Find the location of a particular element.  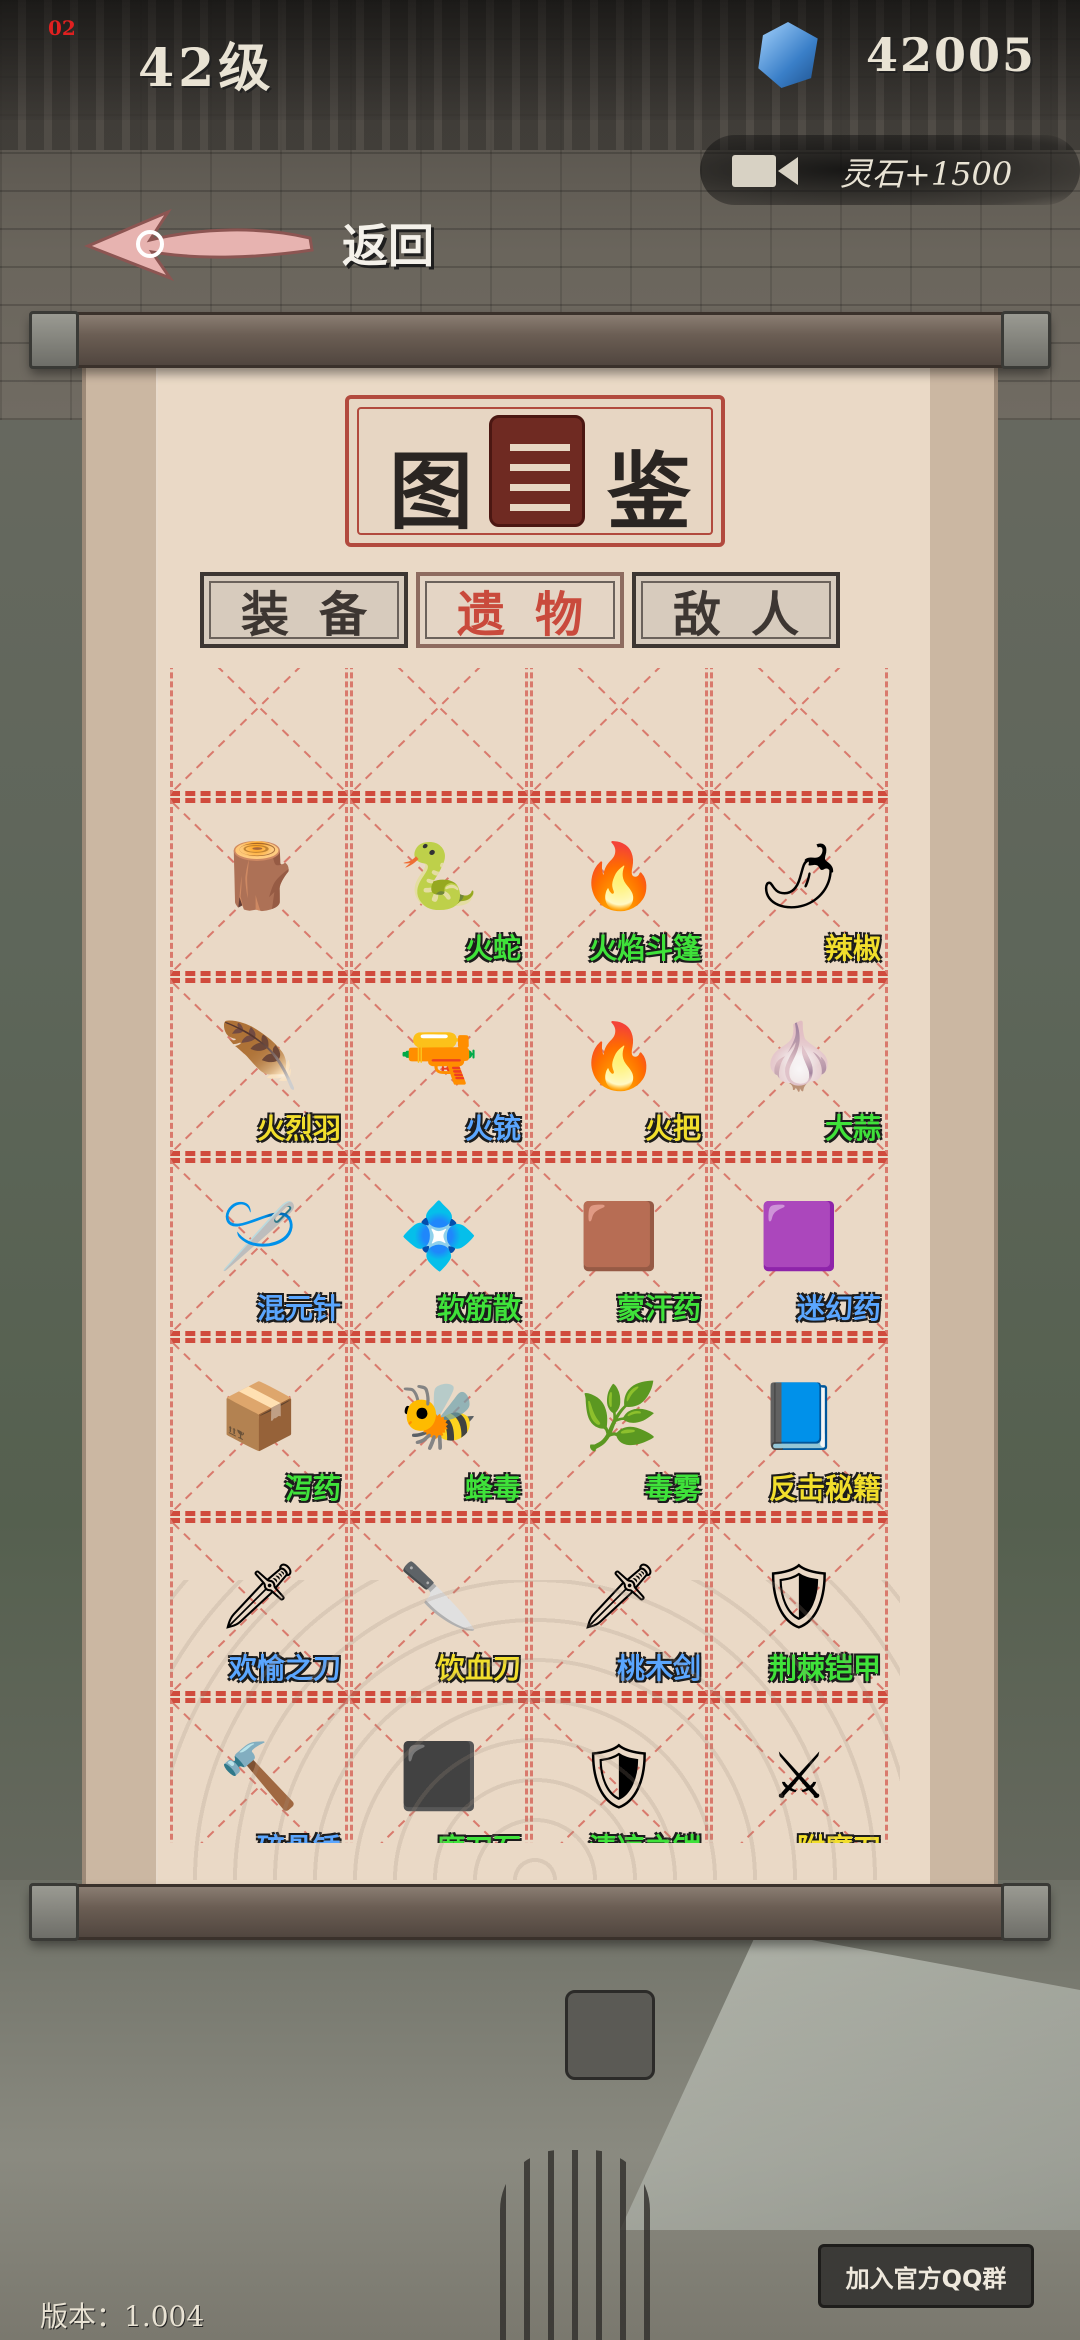

relic-name: 反击秘籍 is located at coordinates (824, 1488).